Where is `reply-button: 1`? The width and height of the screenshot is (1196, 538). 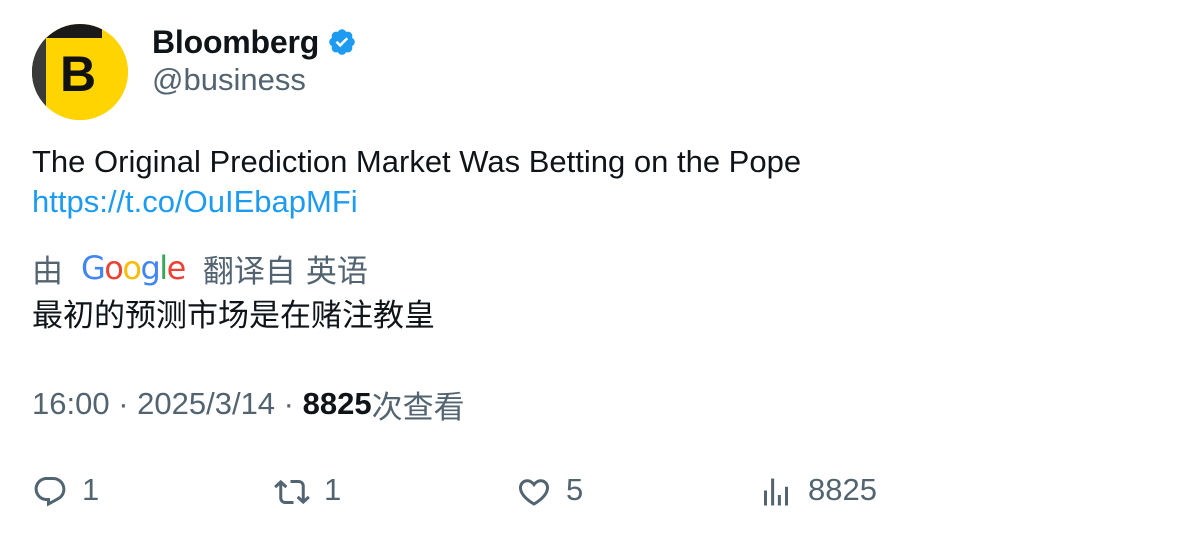
reply-button: 1 is located at coordinates (65, 492).